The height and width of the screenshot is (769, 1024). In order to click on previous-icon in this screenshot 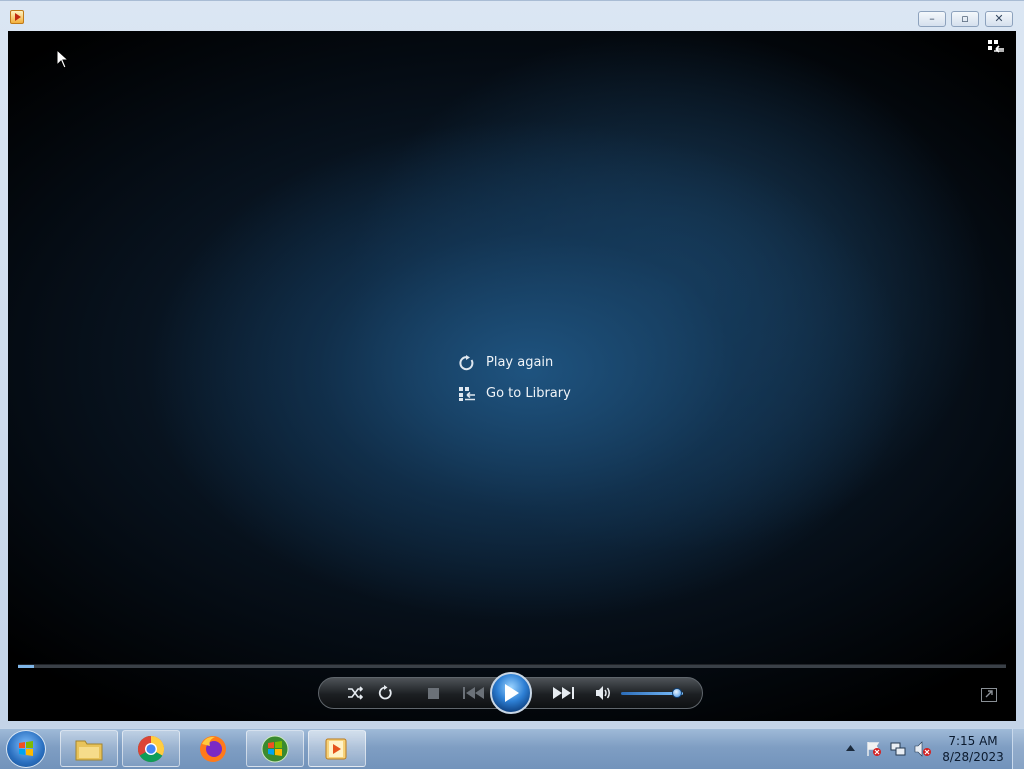, I will do `click(473, 693)`.